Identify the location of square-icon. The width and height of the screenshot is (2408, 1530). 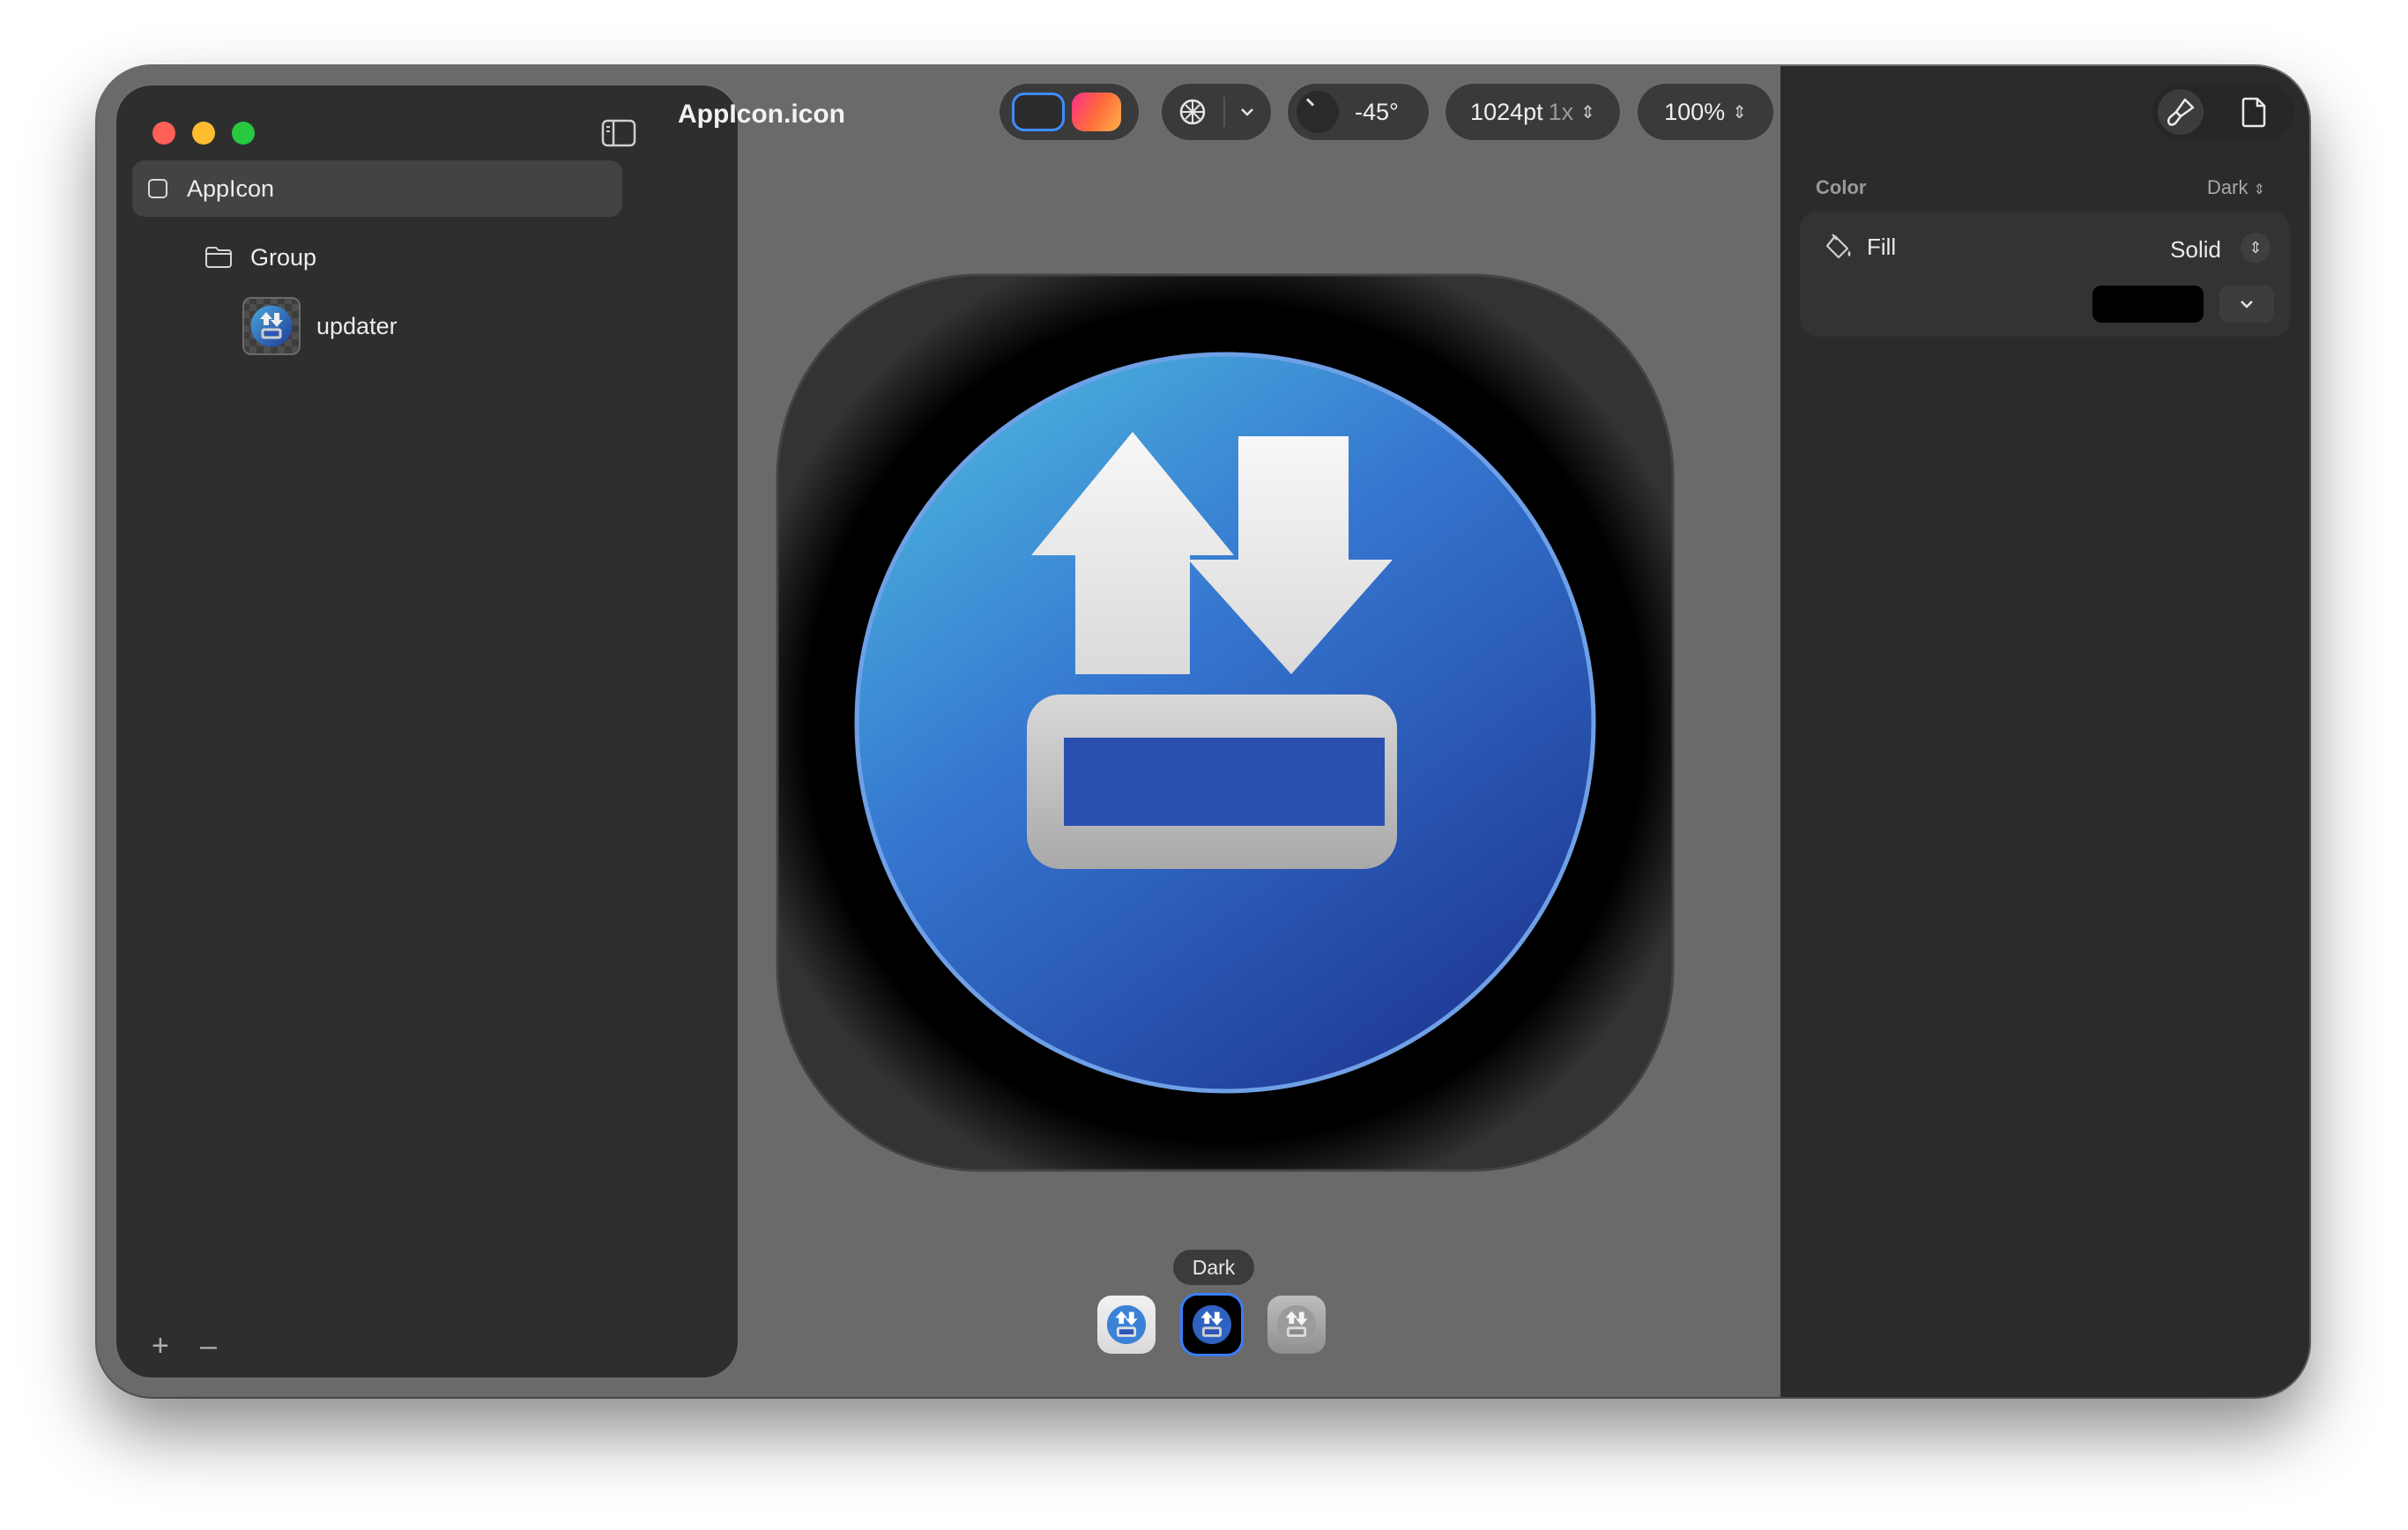
(157, 188).